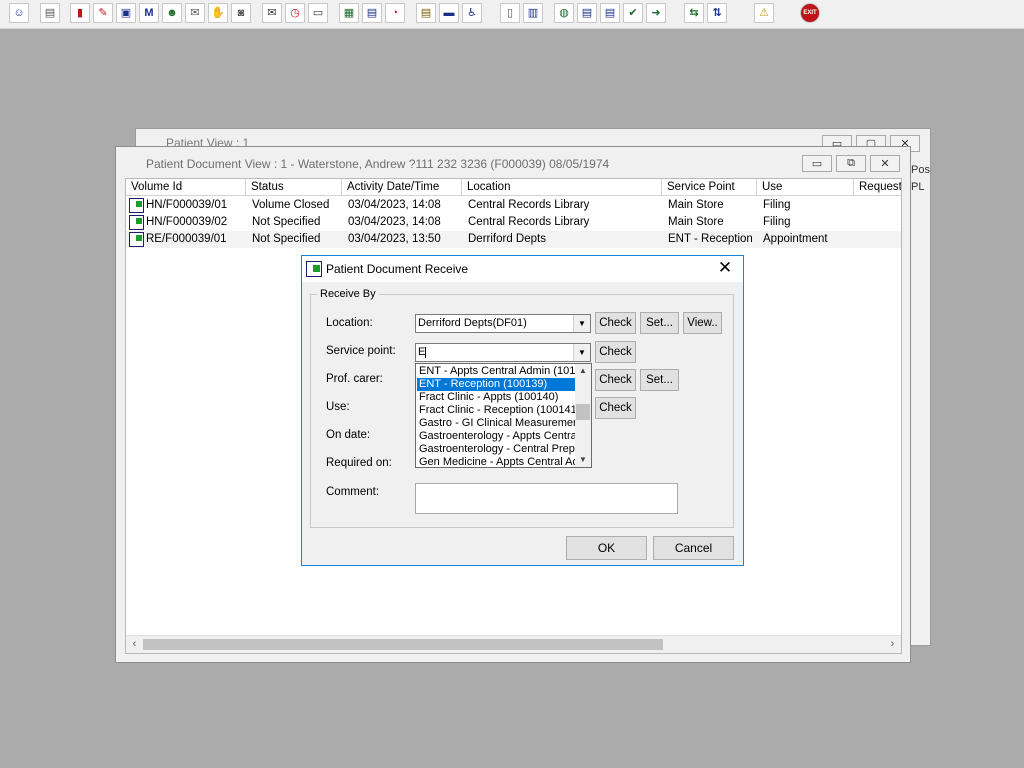  I want to click on column-header: Status, so click(294, 187).